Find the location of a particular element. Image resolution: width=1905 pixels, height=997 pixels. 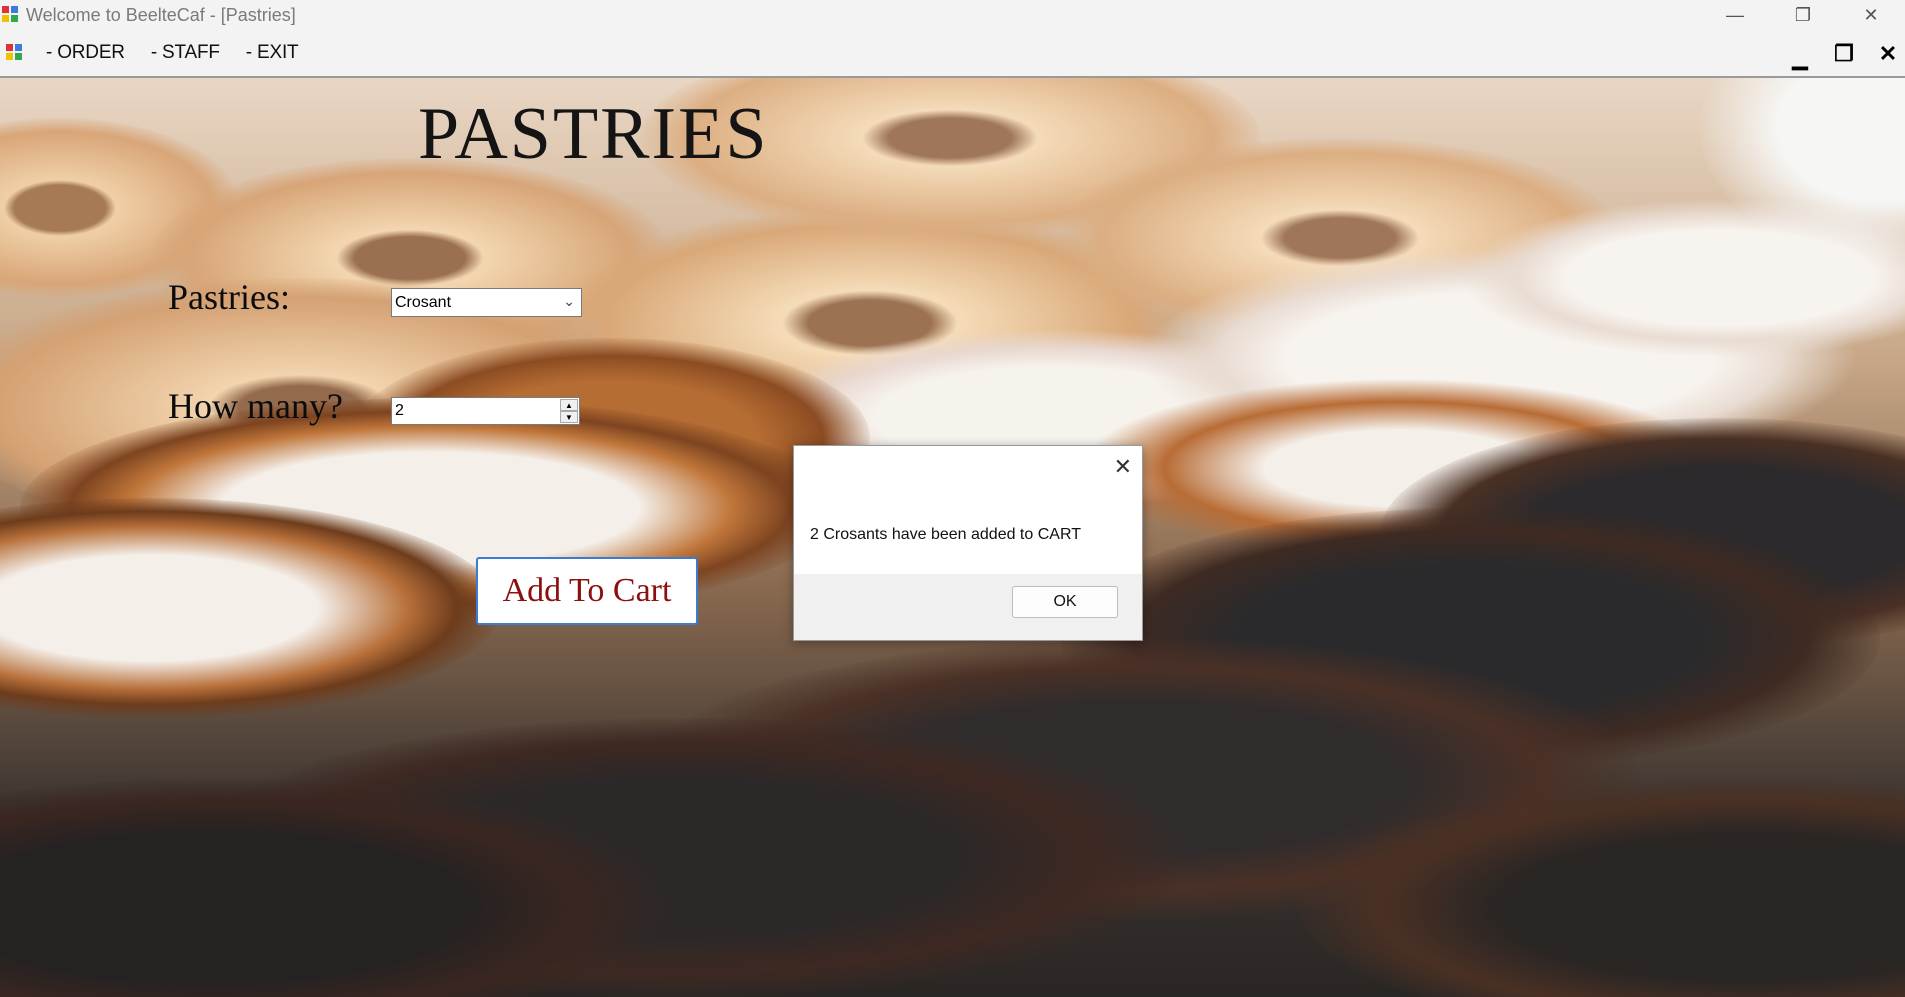

minimize-icon: ▁ is located at coordinates (1800, 58).